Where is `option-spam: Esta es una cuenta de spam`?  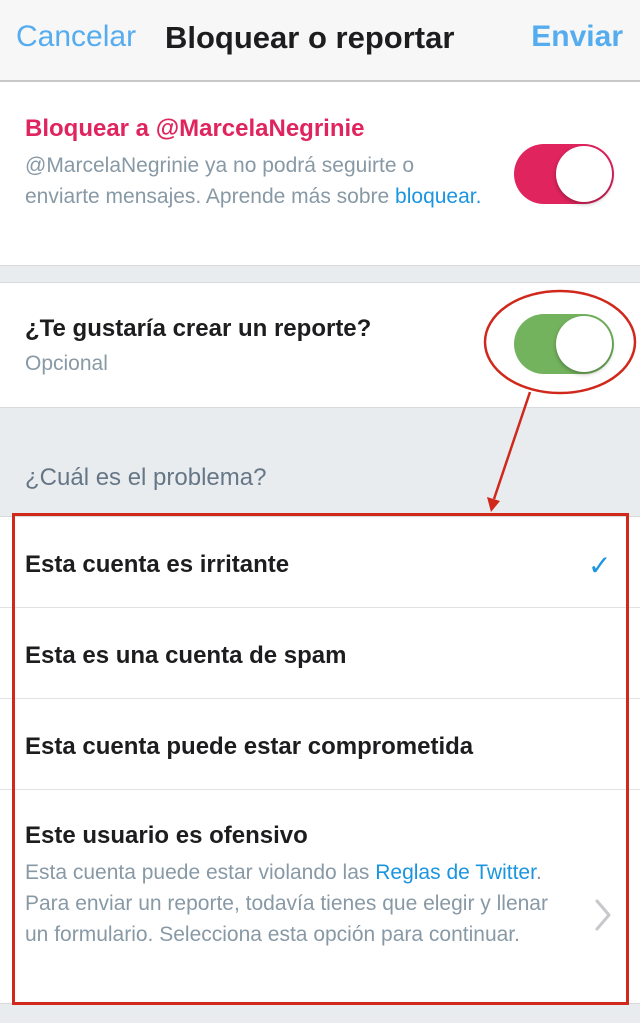
option-spam: Esta es una cuenta de spam is located at coordinates (320, 653).